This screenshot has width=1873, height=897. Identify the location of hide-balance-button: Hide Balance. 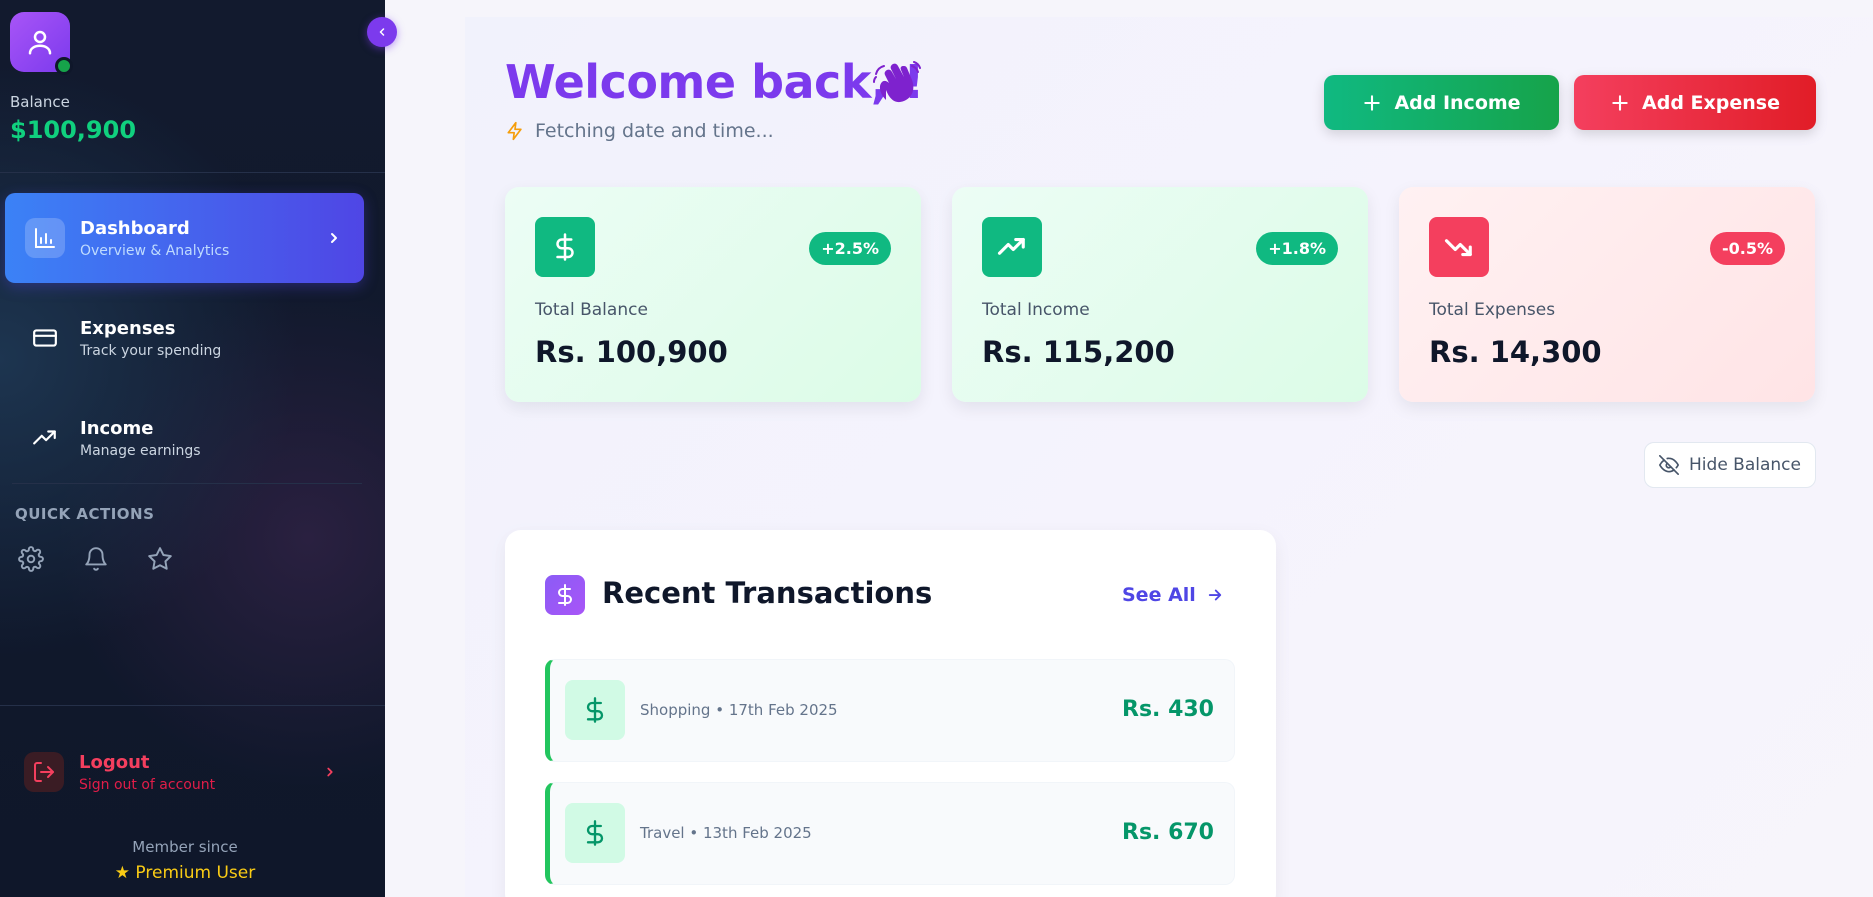
(1730, 465).